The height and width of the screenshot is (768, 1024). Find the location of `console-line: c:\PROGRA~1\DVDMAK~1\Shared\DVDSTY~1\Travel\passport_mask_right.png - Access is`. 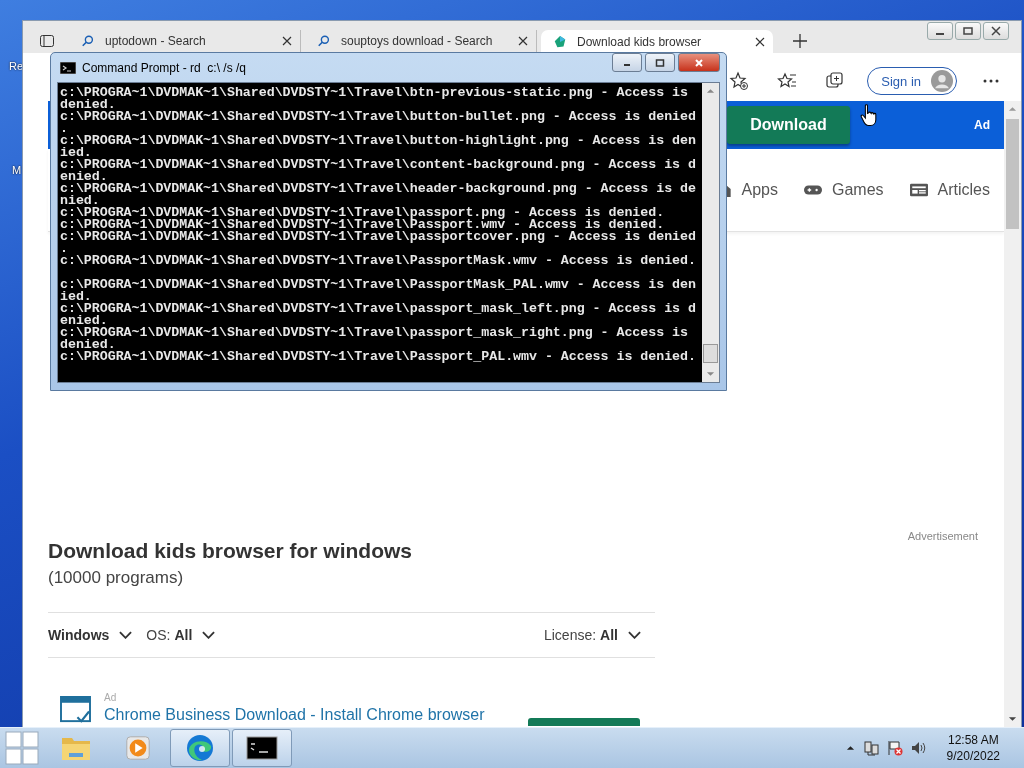

console-line: c:\PROGRA~1\DVDMAK~1\Shared\DVDSTY~1\Travel\passport_mask_right.png - Access is is located at coordinates (374, 333).